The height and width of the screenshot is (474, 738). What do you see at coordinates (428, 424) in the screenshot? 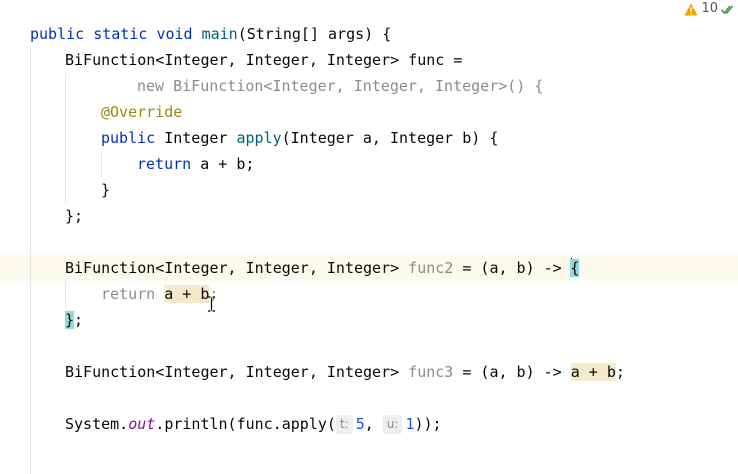
I see `code-text: ));` at bounding box center [428, 424].